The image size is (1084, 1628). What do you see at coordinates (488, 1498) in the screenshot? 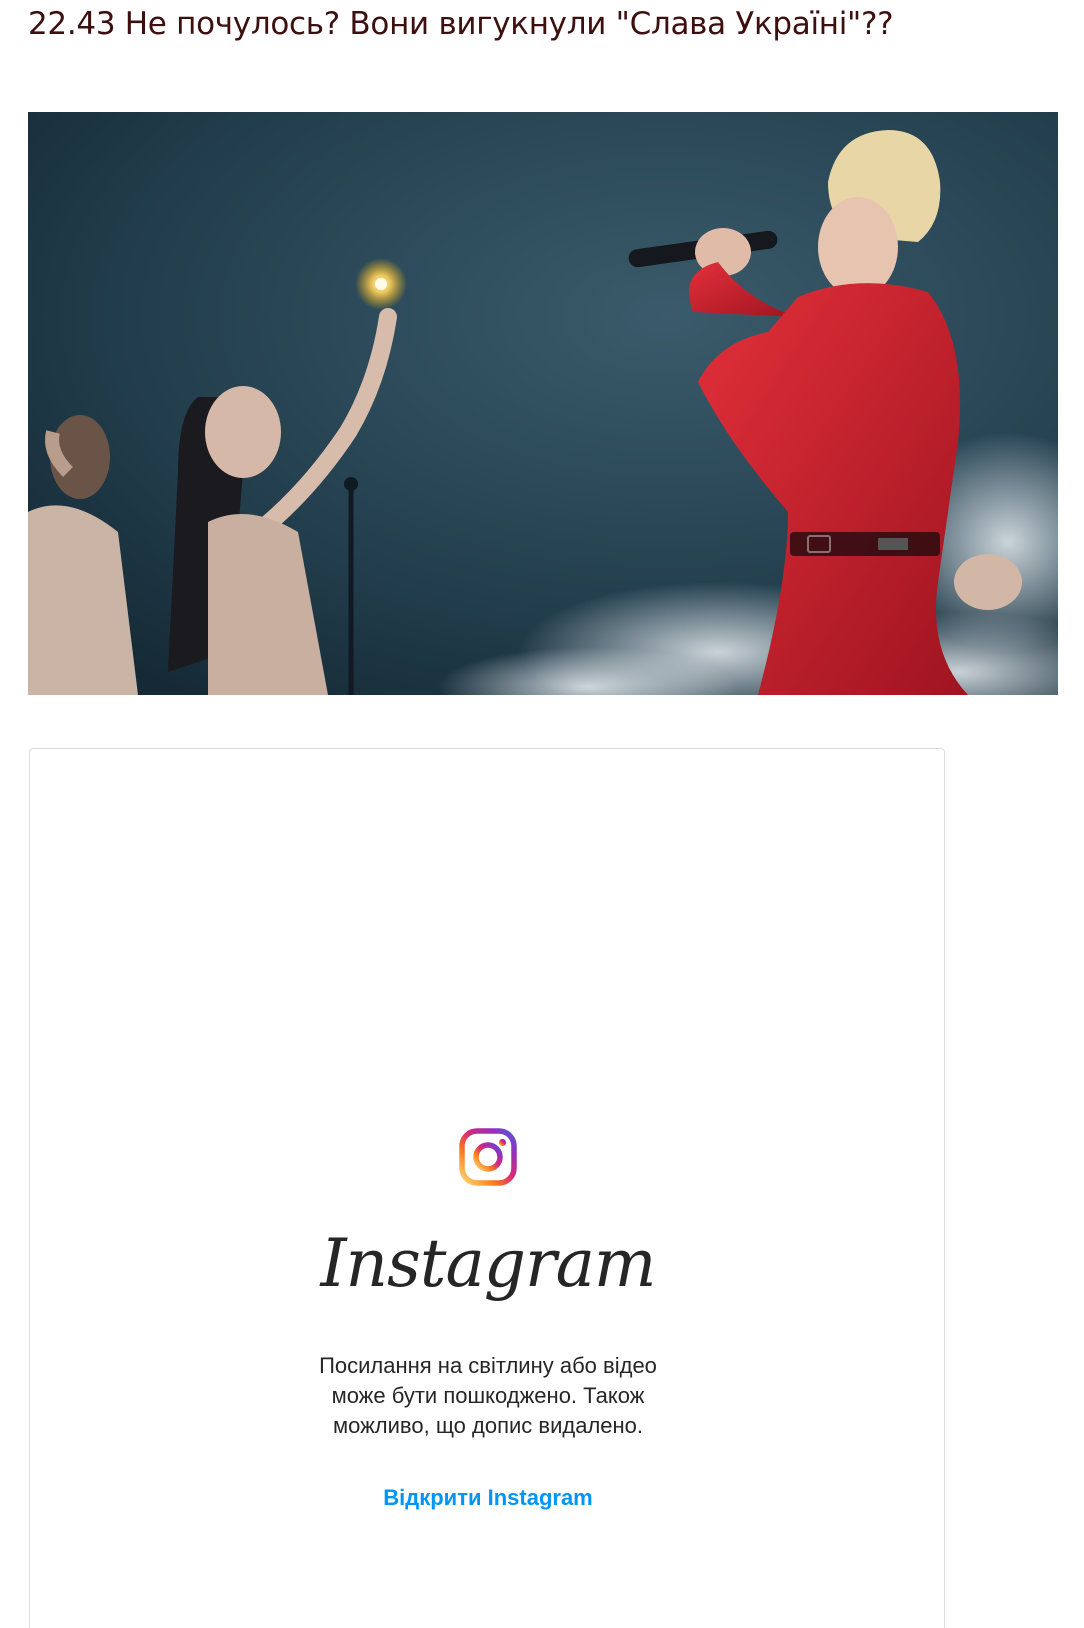
I see `open-instagram-link: Відкрити Instagram` at bounding box center [488, 1498].